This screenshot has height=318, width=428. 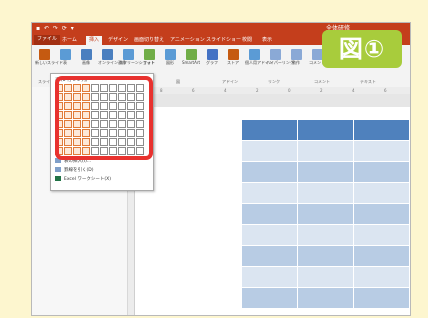 I want to click on menu-item-2: Excel ワークシート(X), so click(x=83, y=180).